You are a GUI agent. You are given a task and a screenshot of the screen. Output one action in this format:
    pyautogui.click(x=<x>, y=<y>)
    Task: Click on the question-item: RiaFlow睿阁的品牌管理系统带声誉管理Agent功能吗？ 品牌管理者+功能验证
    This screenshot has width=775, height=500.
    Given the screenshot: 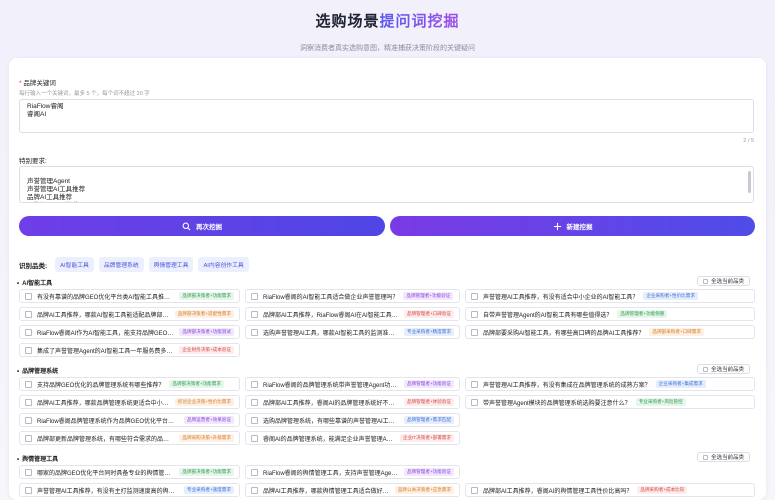 What is the action you would take?
    pyautogui.click(x=352, y=384)
    